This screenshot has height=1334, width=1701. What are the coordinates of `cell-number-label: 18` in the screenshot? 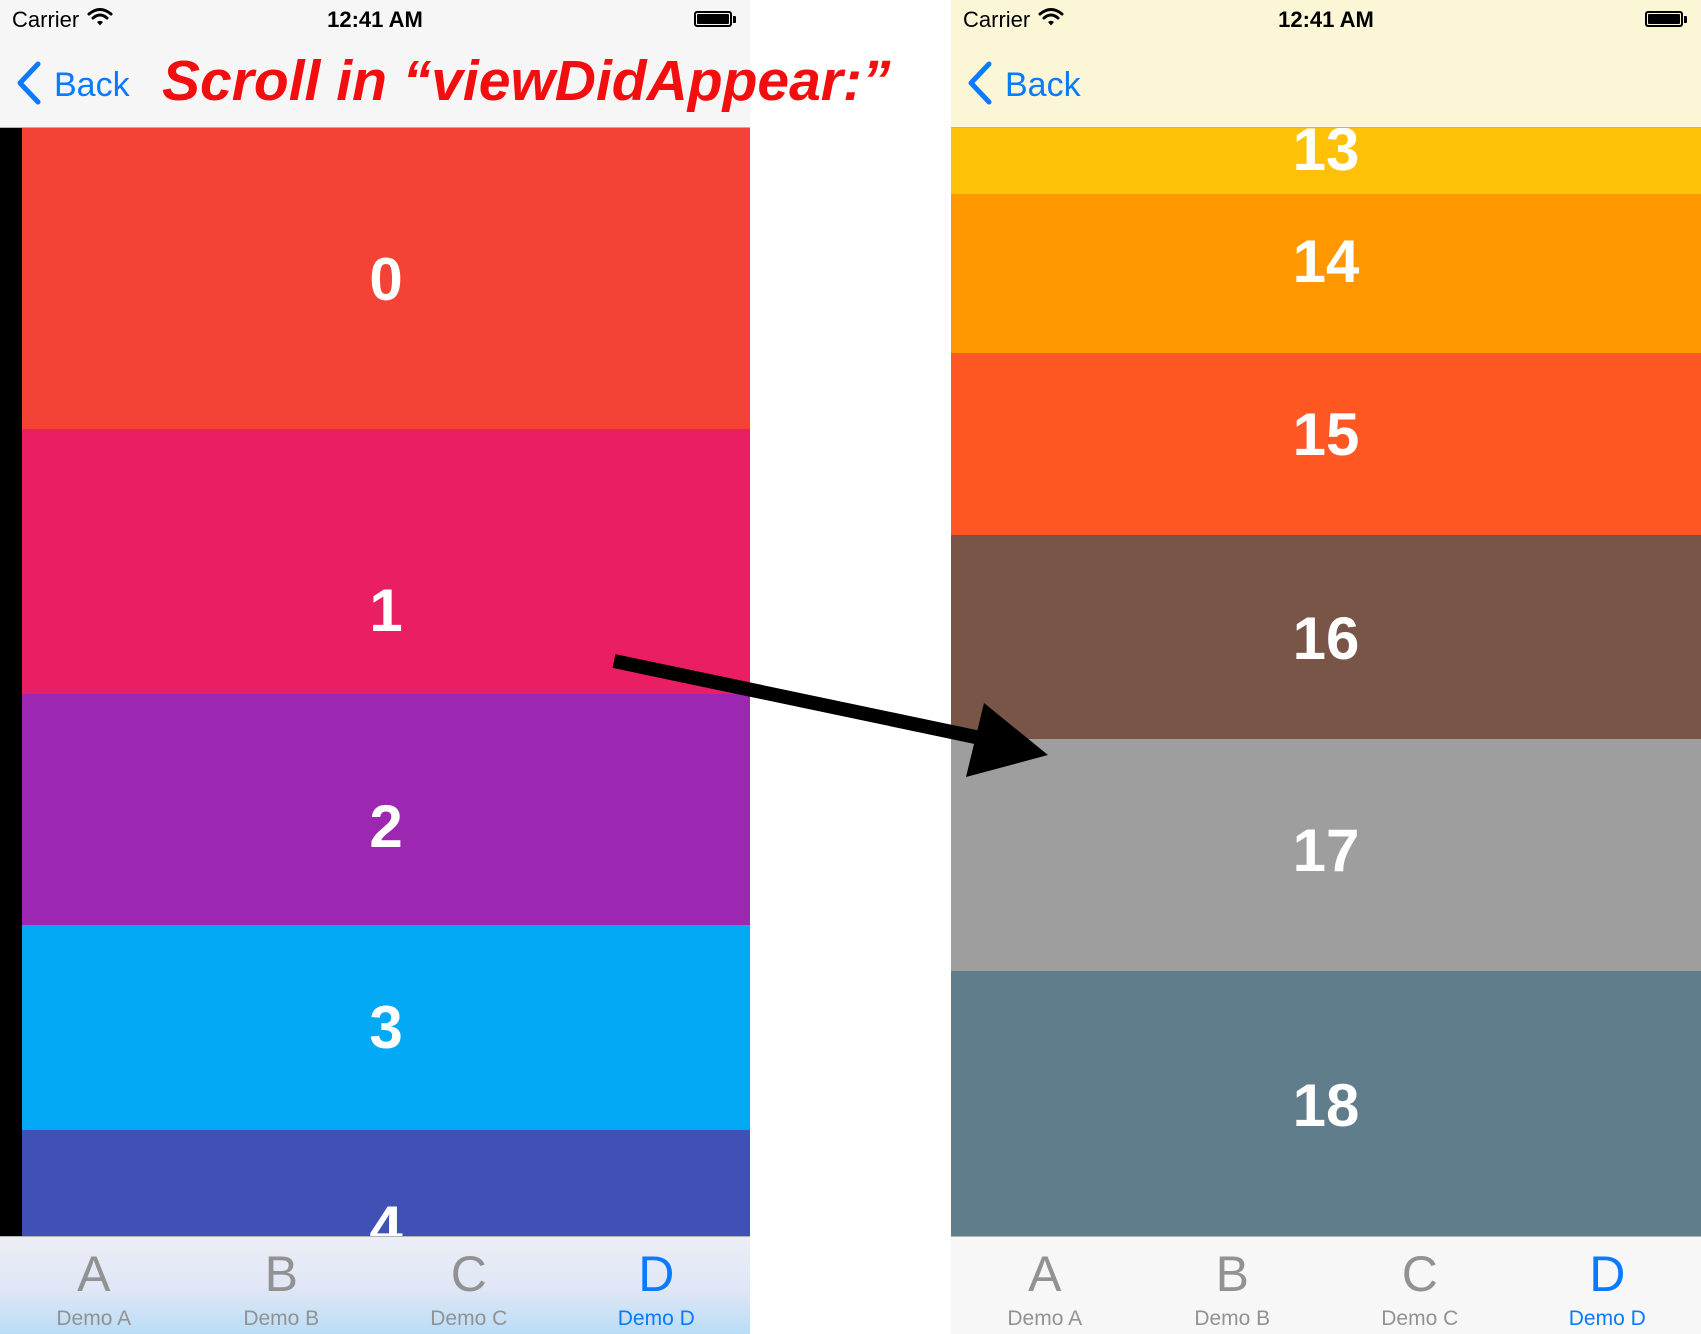 It's located at (1326, 1105).